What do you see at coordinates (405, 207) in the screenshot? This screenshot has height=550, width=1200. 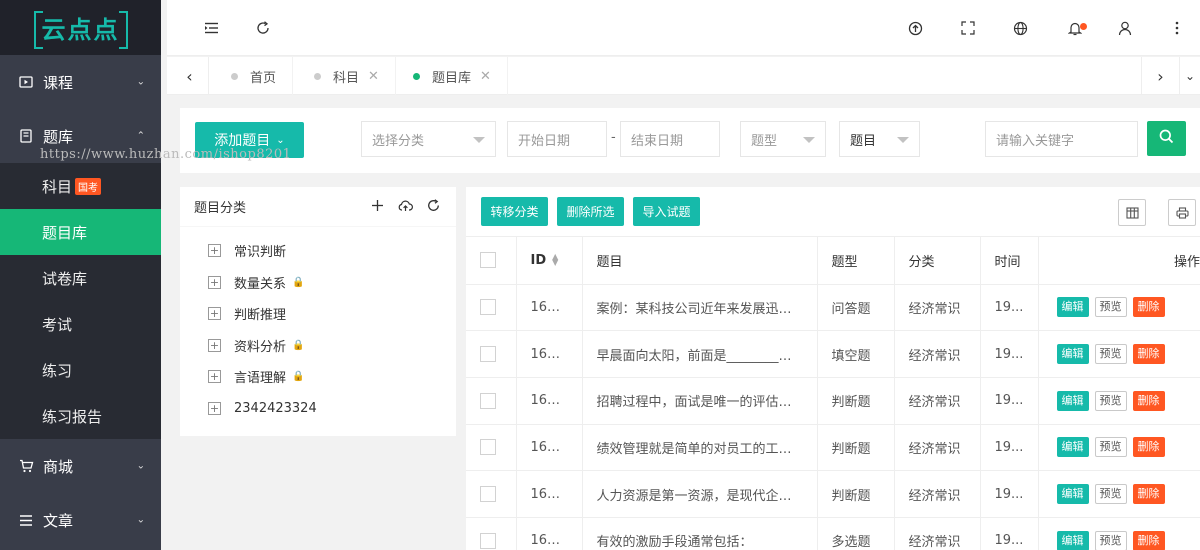 I see `cloud-upload-icon` at bounding box center [405, 207].